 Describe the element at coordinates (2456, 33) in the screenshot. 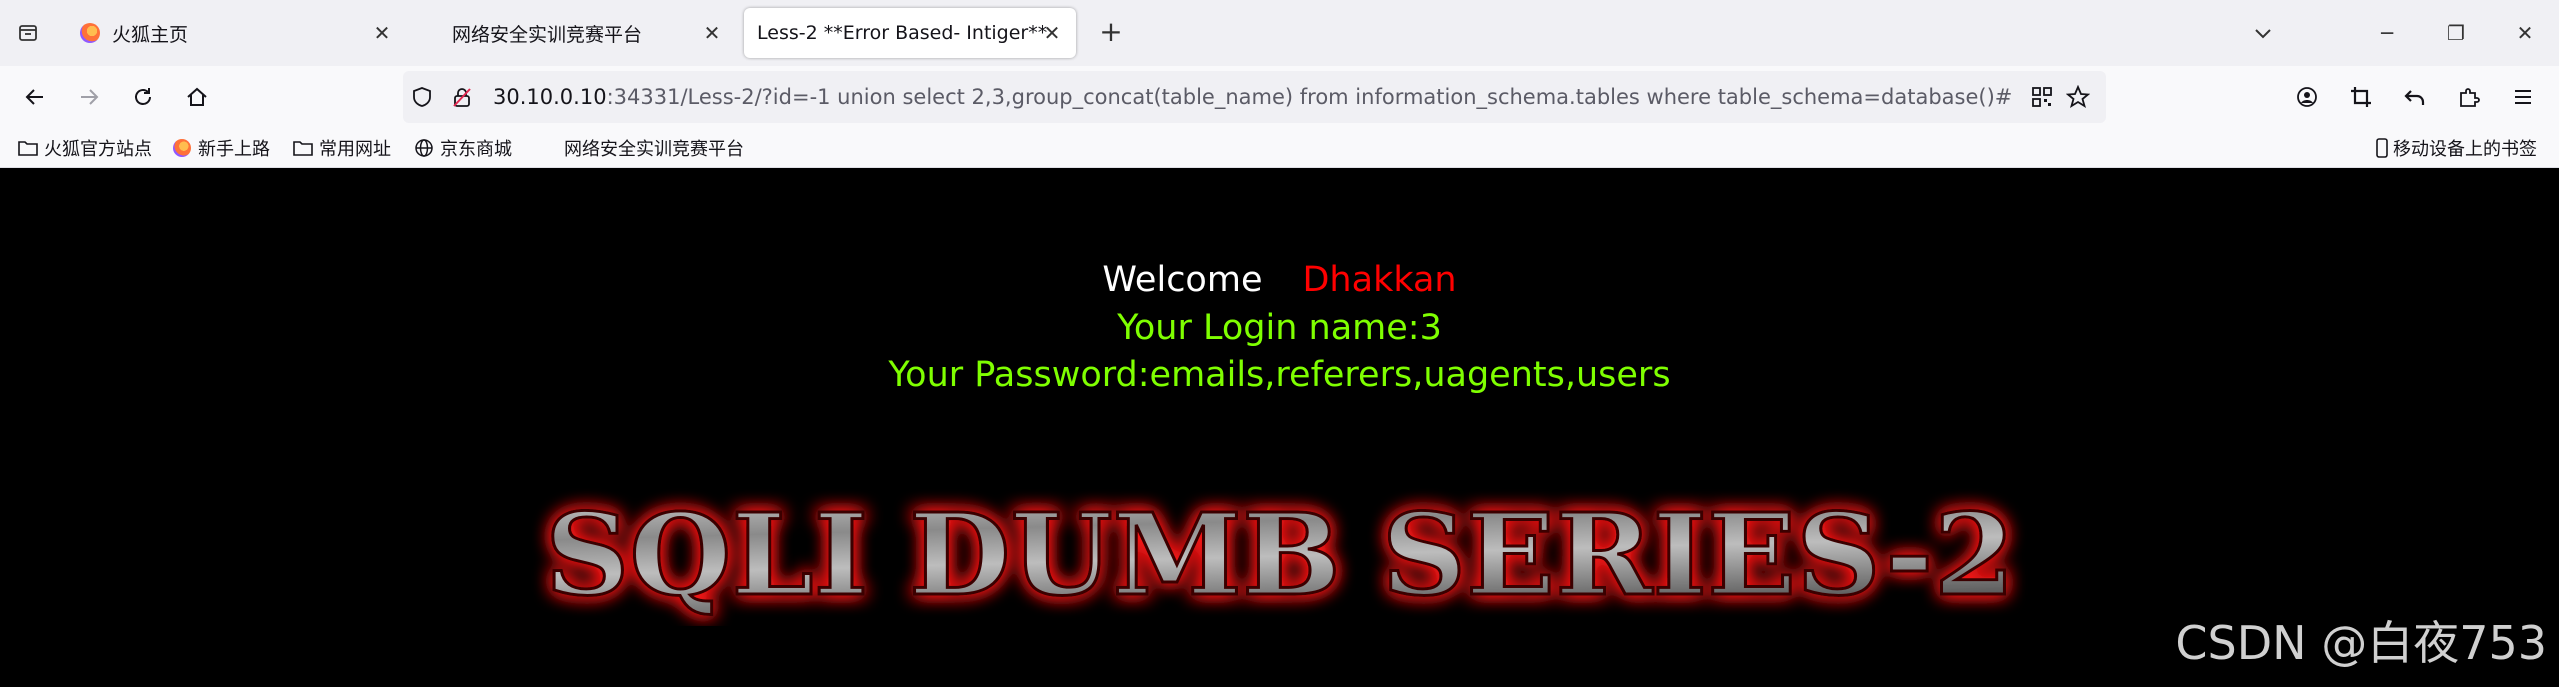

I see `restore-button: ❐` at that location.